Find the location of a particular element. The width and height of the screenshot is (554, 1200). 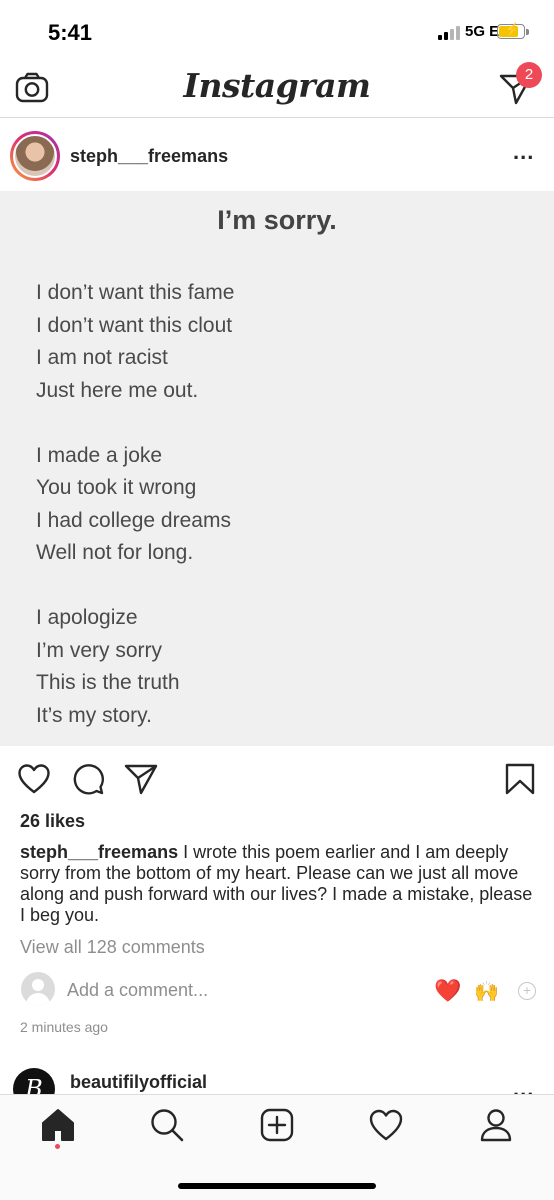

more-emoji-icon: + is located at coordinates (527, 991).